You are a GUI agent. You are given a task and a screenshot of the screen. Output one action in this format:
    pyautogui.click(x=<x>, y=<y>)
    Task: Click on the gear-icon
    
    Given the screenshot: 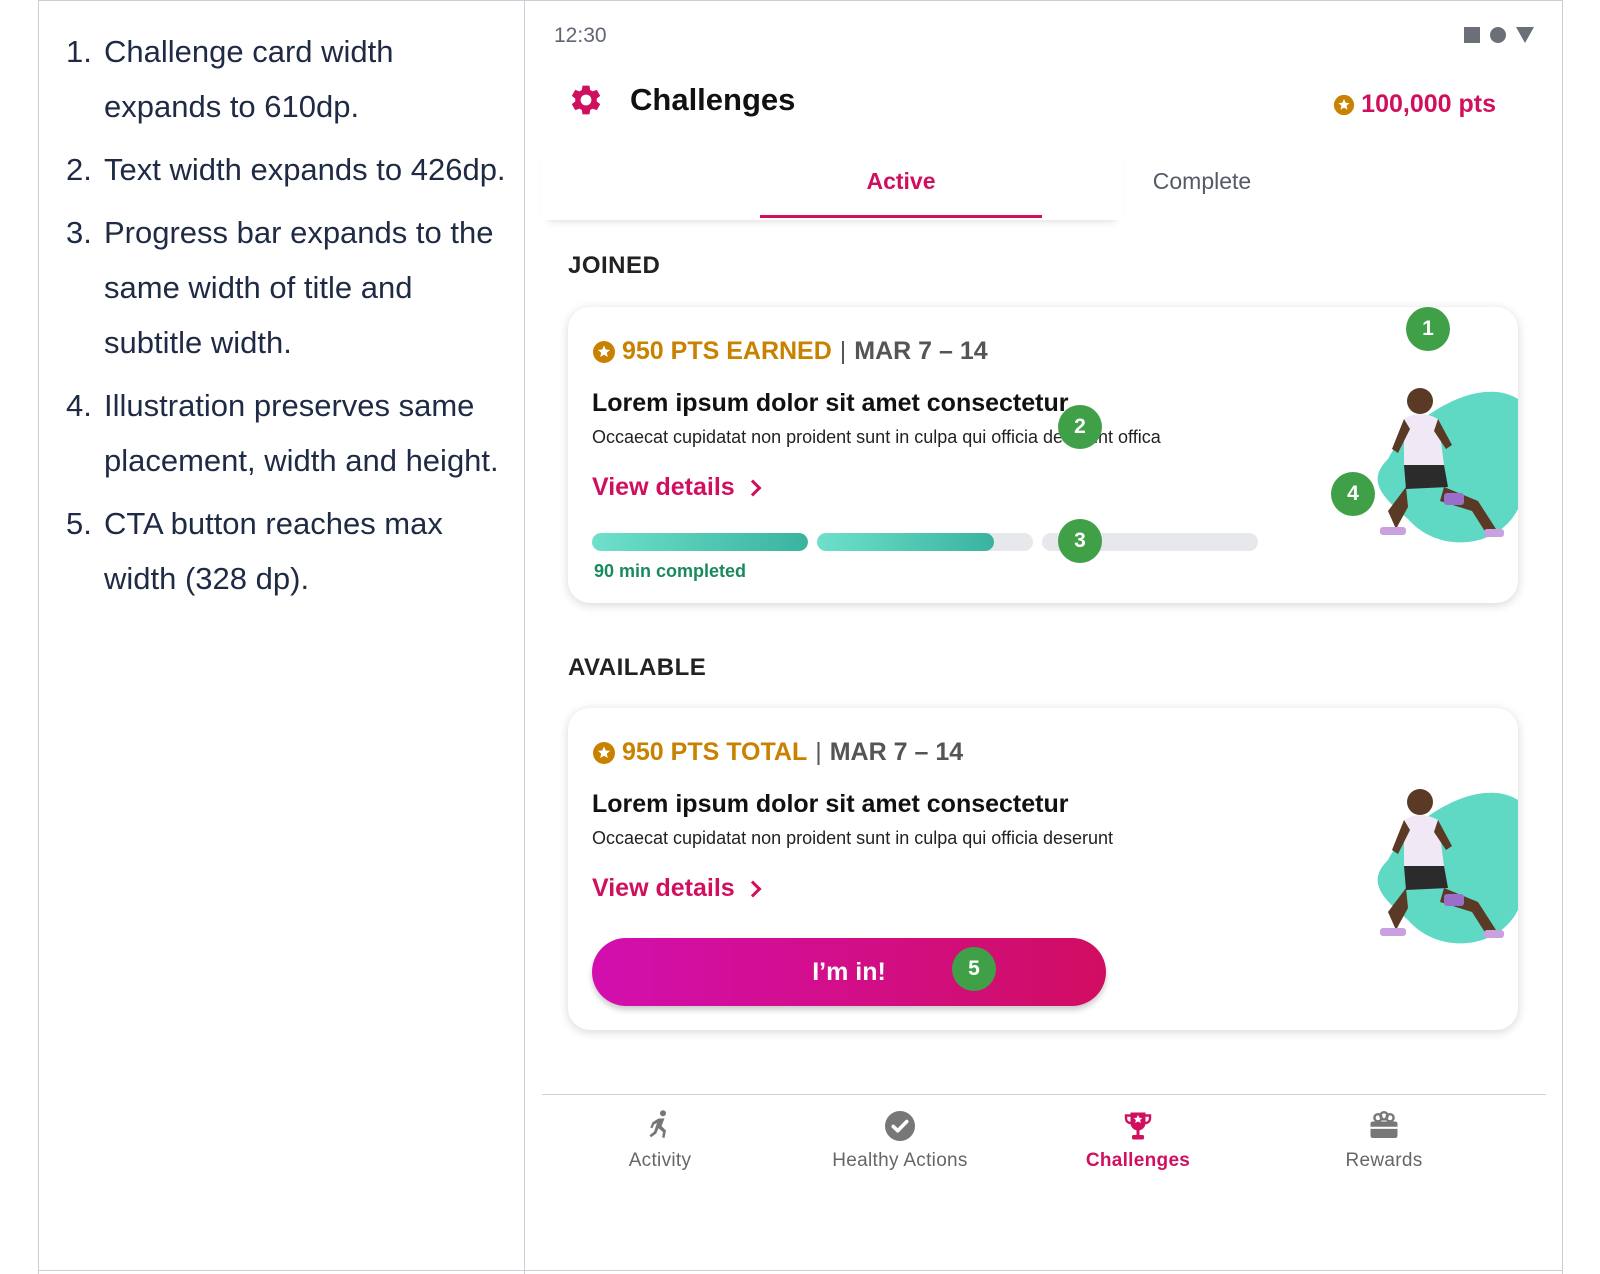 What is the action you would take?
    pyautogui.click(x=586, y=100)
    